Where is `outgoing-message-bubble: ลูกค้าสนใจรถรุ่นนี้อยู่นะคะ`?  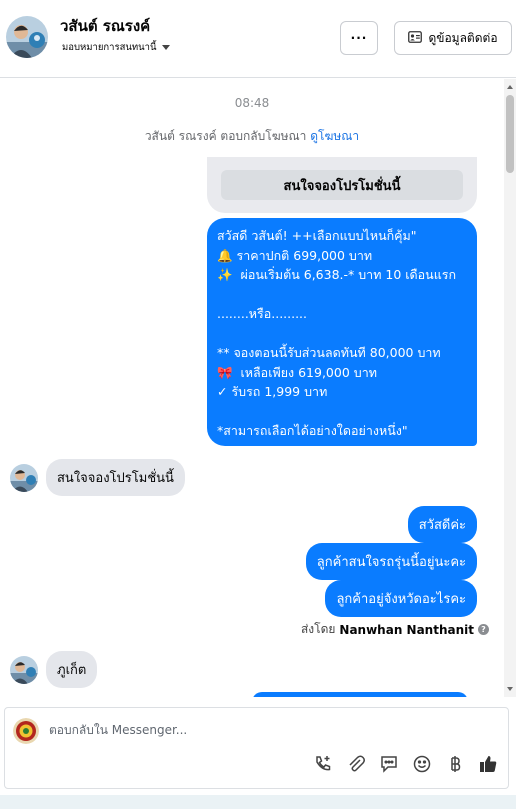
outgoing-message-bubble: ลูกค้าสนใจรถรุ่นนี้อยู่นะคะ is located at coordinates (391, 561).